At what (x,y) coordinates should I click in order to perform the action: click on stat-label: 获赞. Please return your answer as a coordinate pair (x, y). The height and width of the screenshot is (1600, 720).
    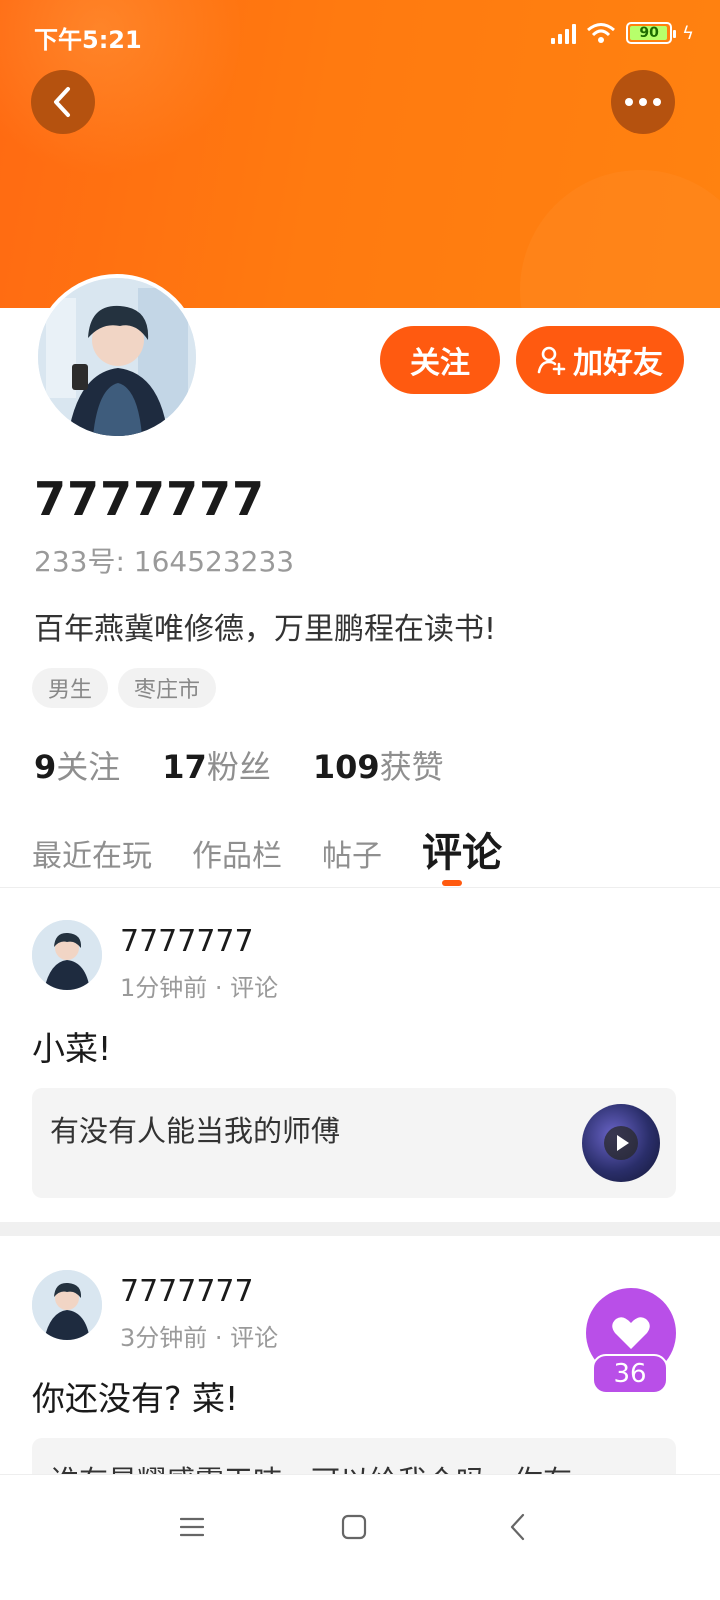
    Looking at the image, I should click on (411, 767).